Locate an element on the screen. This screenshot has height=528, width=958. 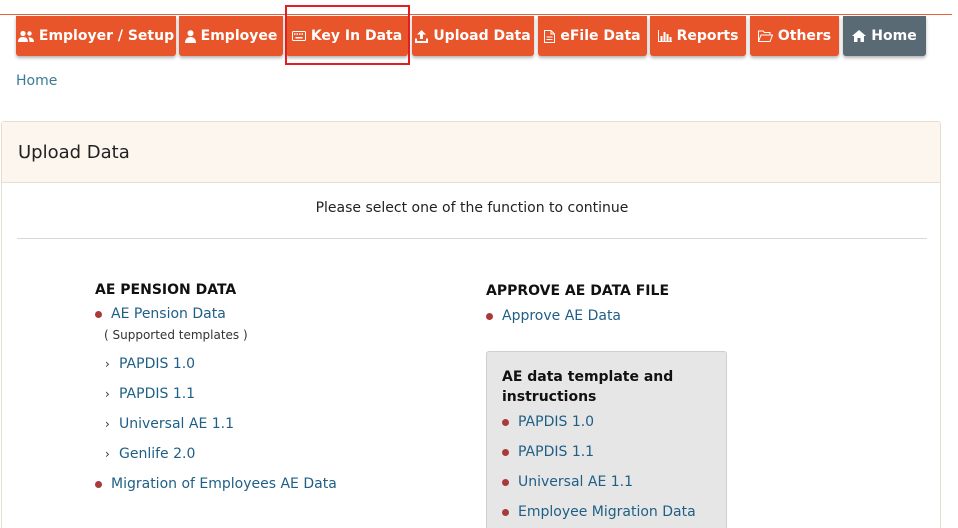
nav-home-button: Home is located at coordinates (884, 36).